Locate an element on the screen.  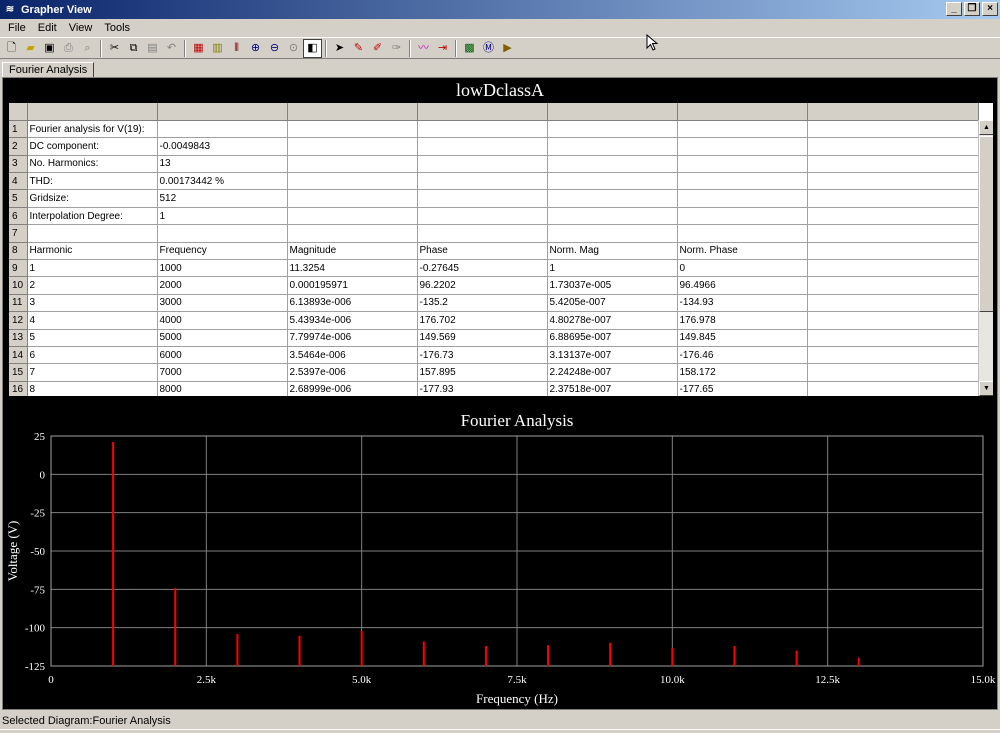
table-cell: Norm. Mag is located at coordinates (612, 251).